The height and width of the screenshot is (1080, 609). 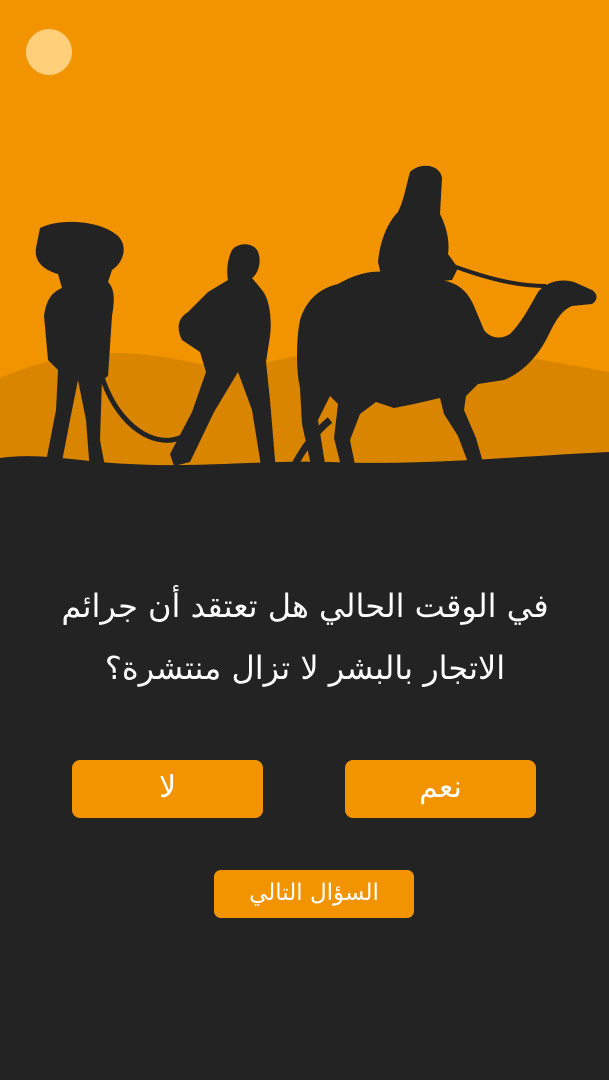 What do you see at coordinates (314, 894) in the screenshot?
I see `next-question-button: السؤال التالي` at bounding box center [314, 894].